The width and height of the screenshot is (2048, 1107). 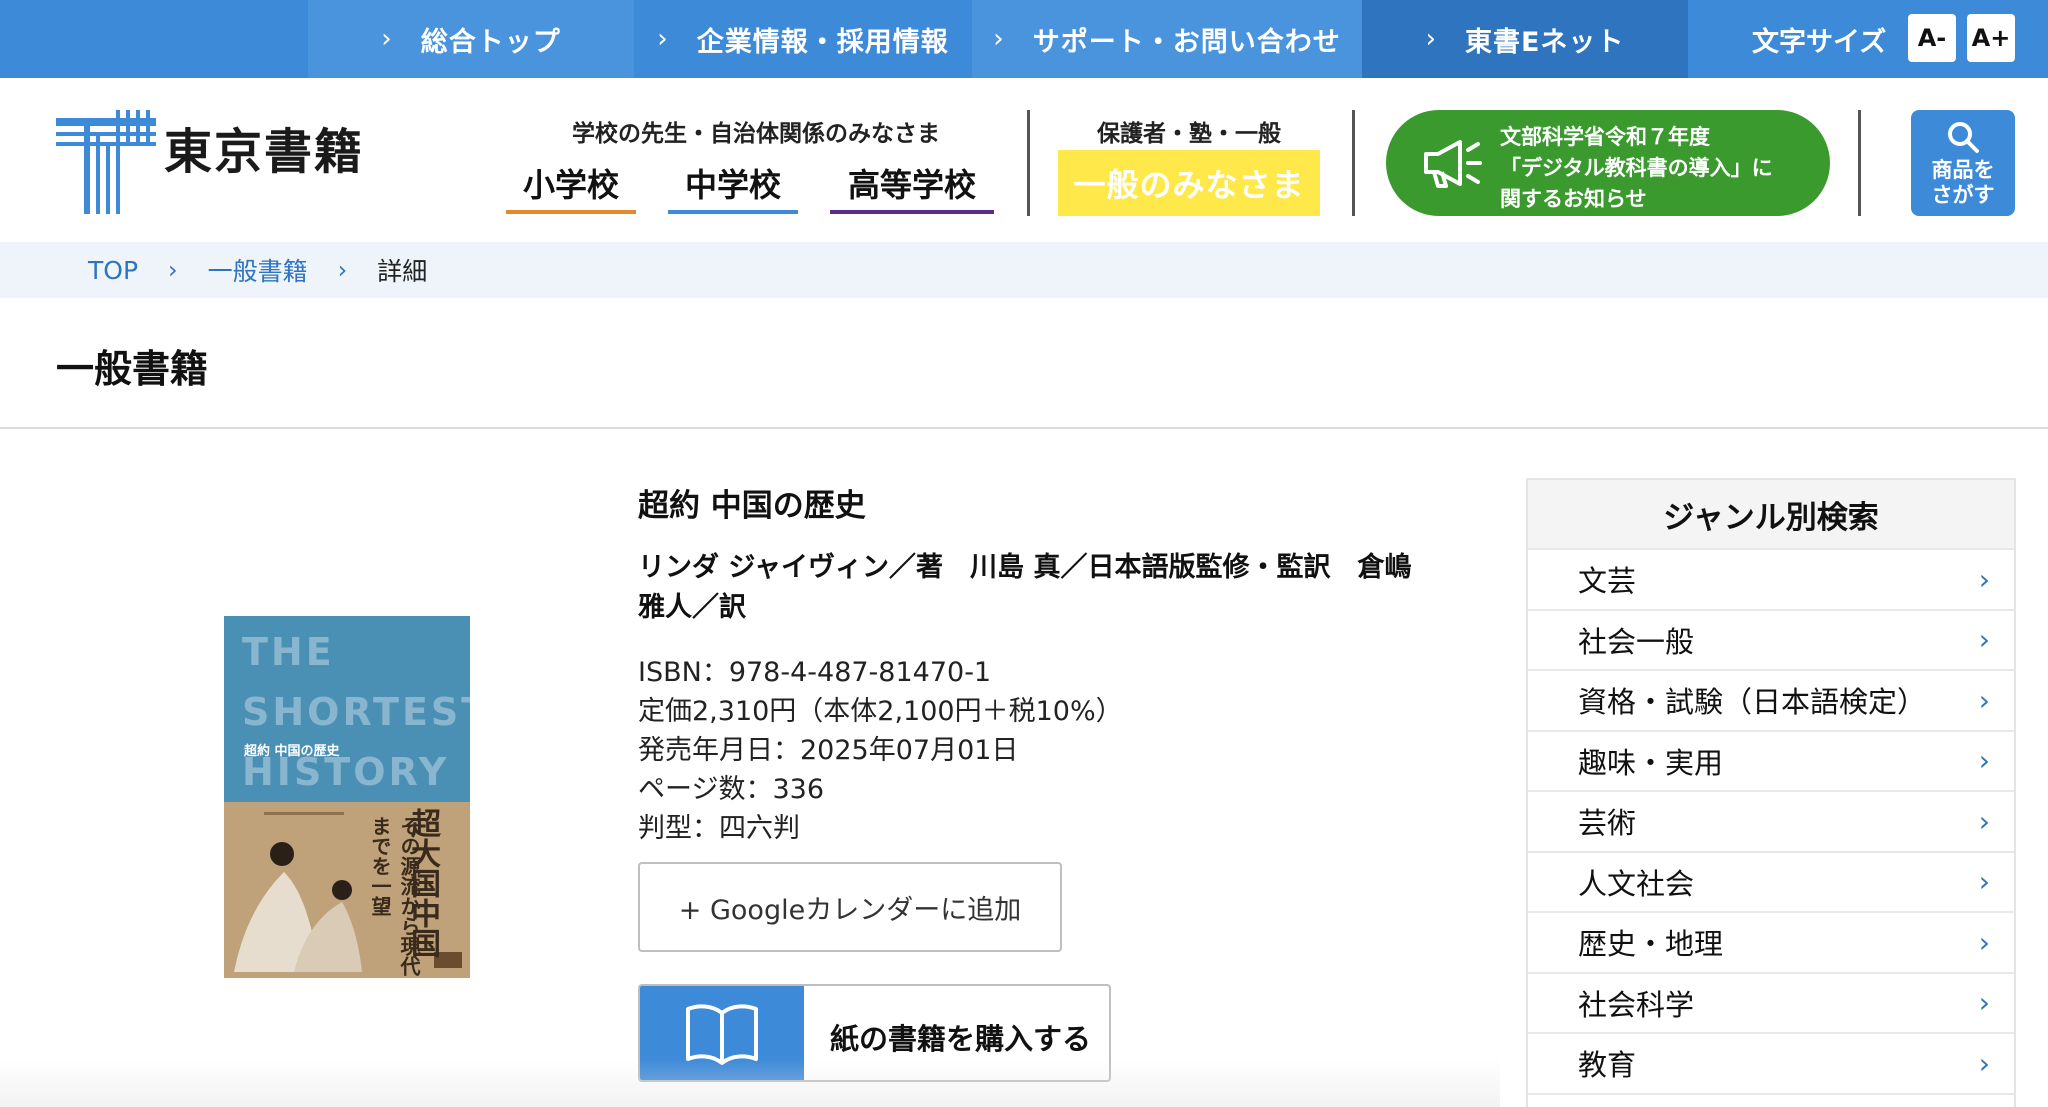 I want to click on genre-item-arts: 芸術 ›, so click(x=1771, y=822).